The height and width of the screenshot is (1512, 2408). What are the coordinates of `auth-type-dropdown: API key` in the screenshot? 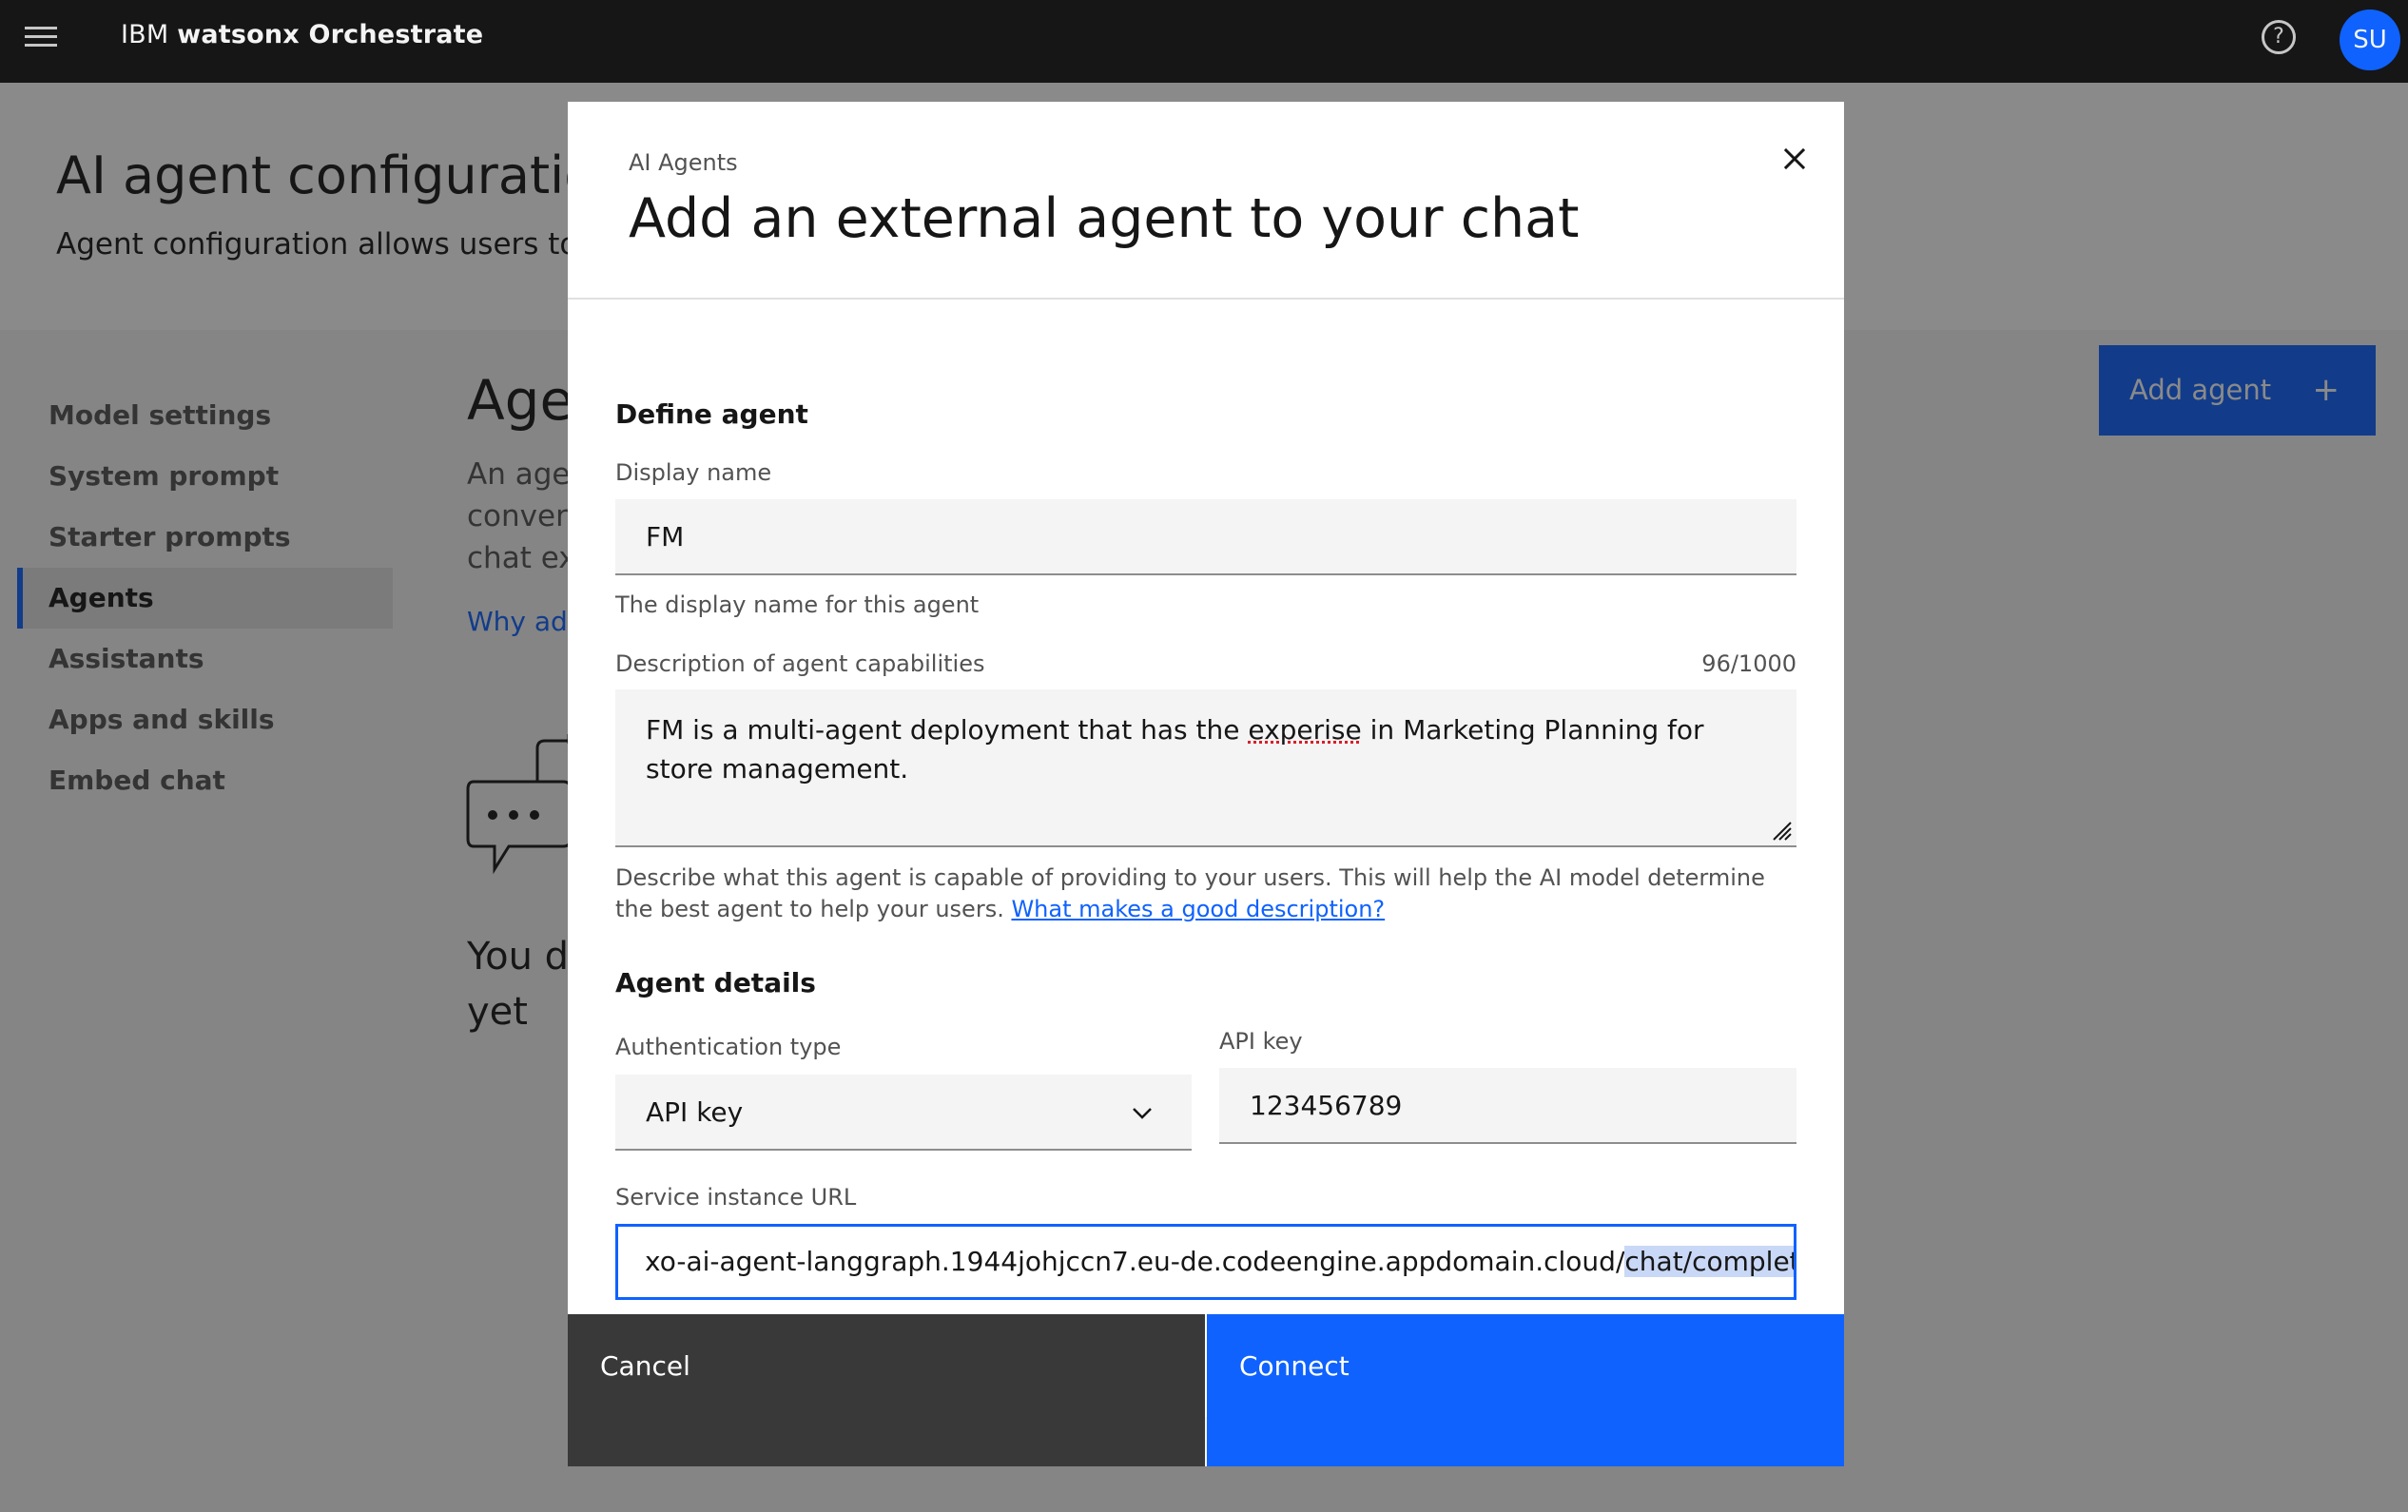 It's located at (904, 1113).